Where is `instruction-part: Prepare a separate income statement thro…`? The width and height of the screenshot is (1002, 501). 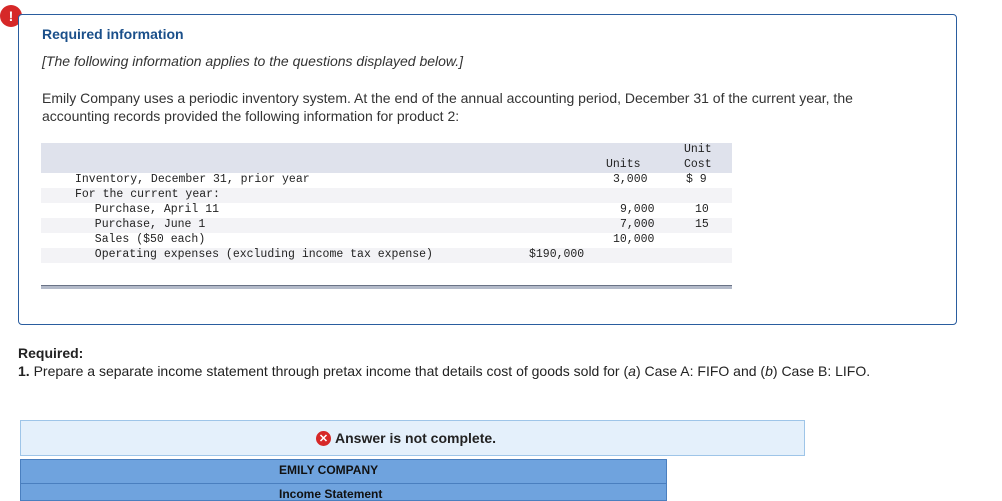 instruction-part: Prepare a separate income statement thro… is located at coordinates (329, 371).